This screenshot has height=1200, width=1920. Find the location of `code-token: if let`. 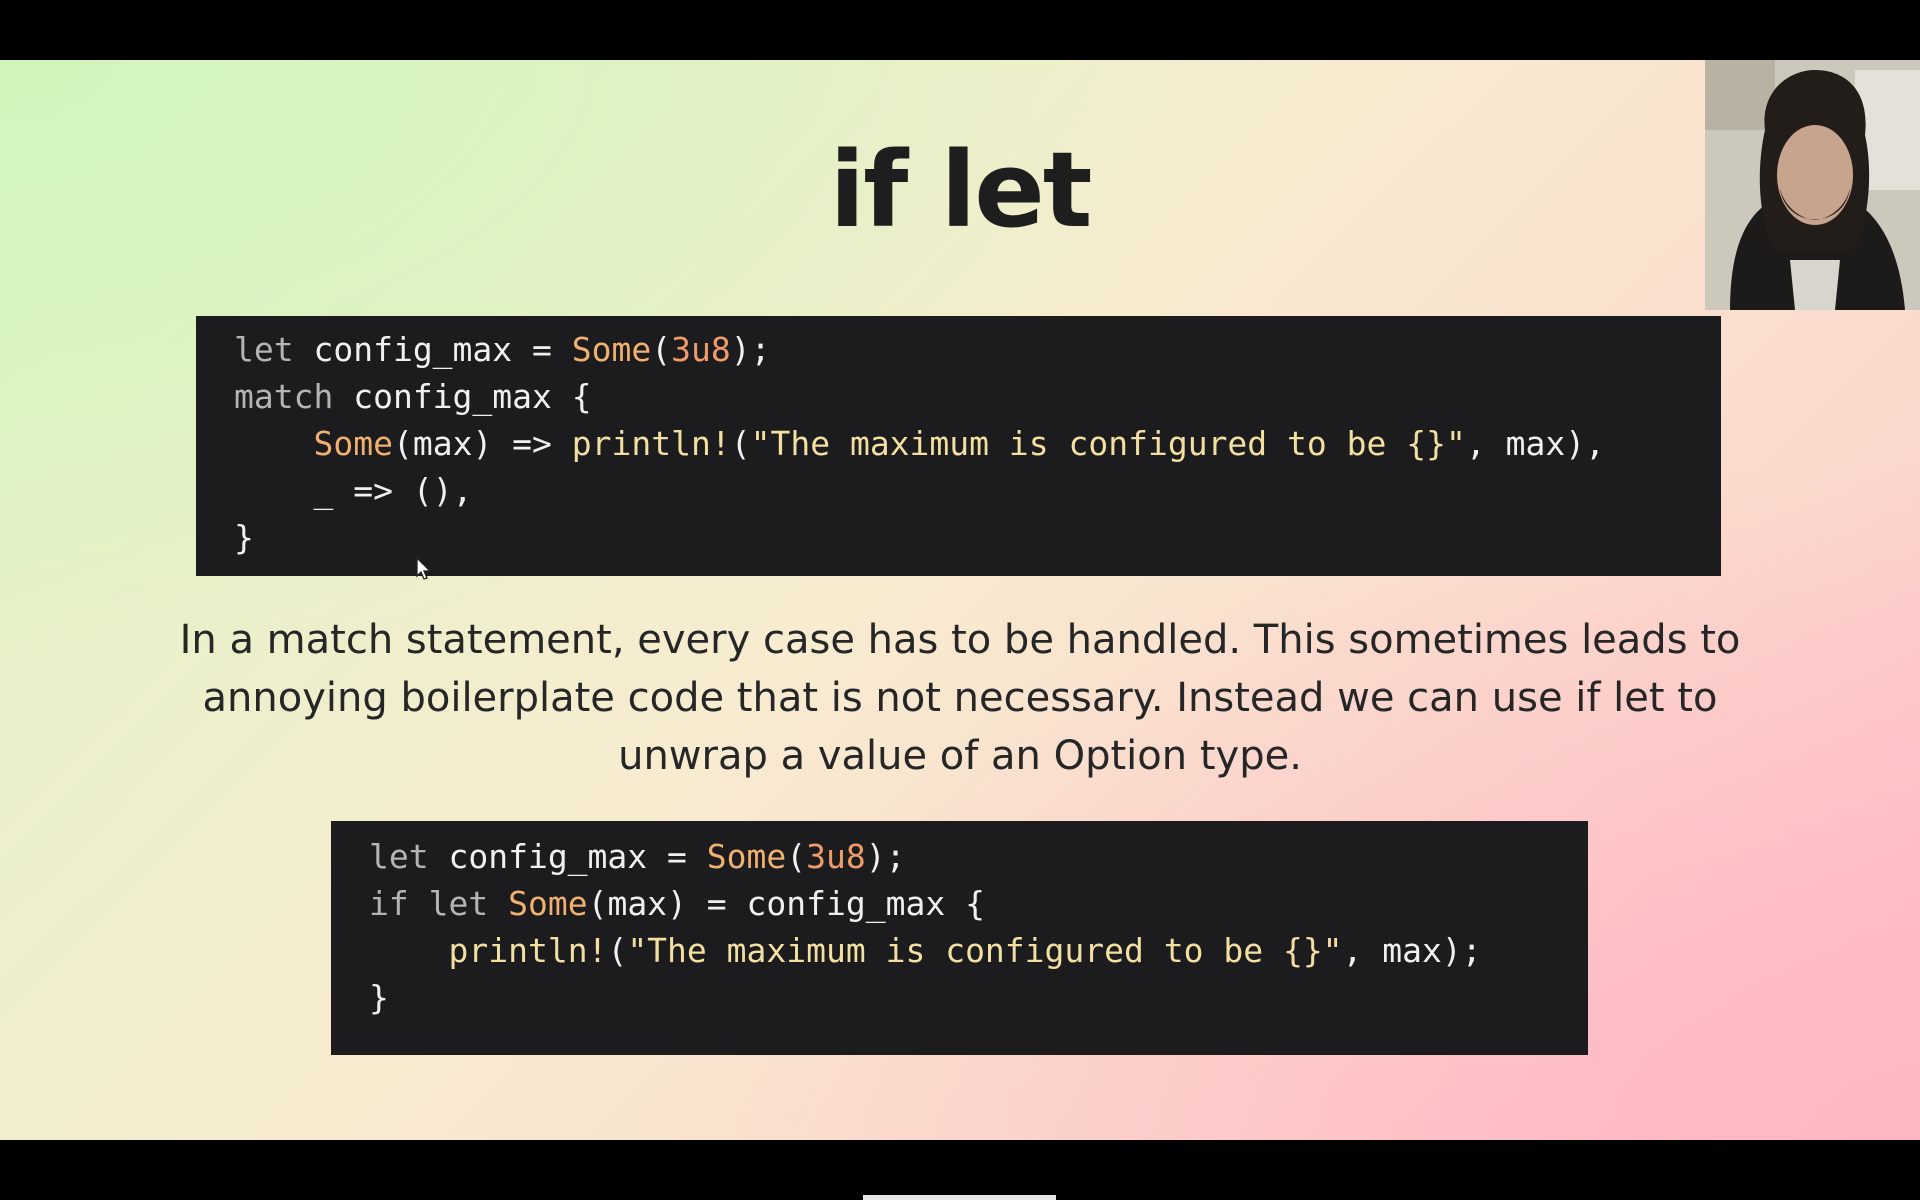

code-token: if let is located at coordinates (429, 903).